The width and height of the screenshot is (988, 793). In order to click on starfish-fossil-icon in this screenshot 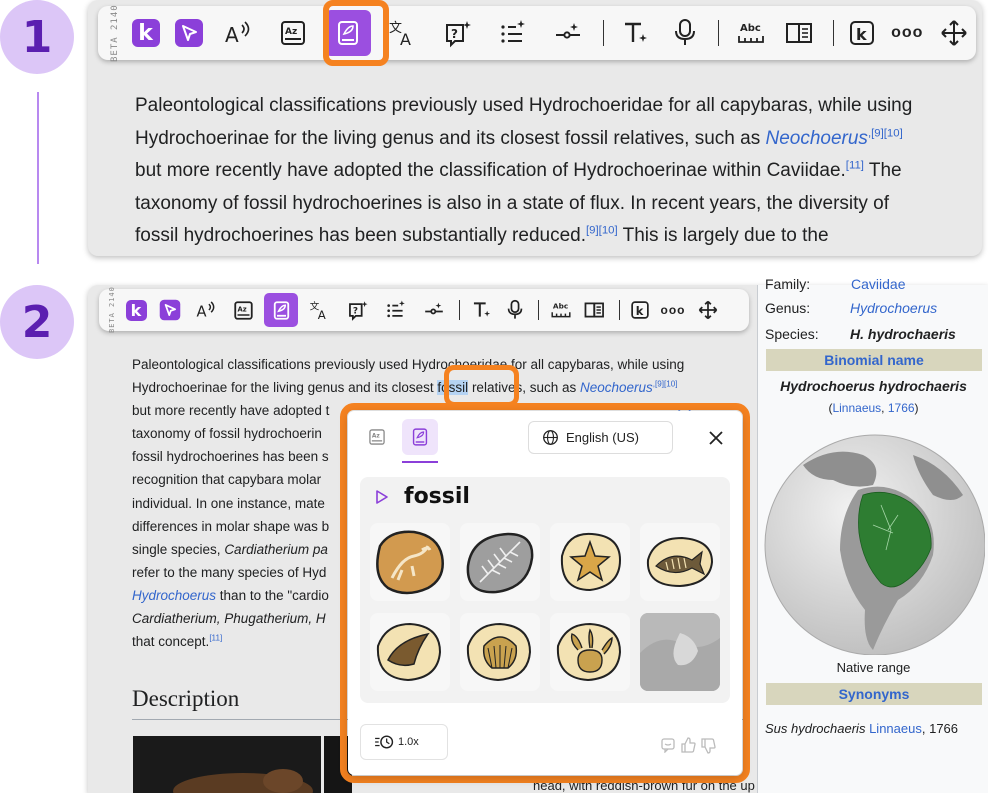, I will do `click(591, 562)`.